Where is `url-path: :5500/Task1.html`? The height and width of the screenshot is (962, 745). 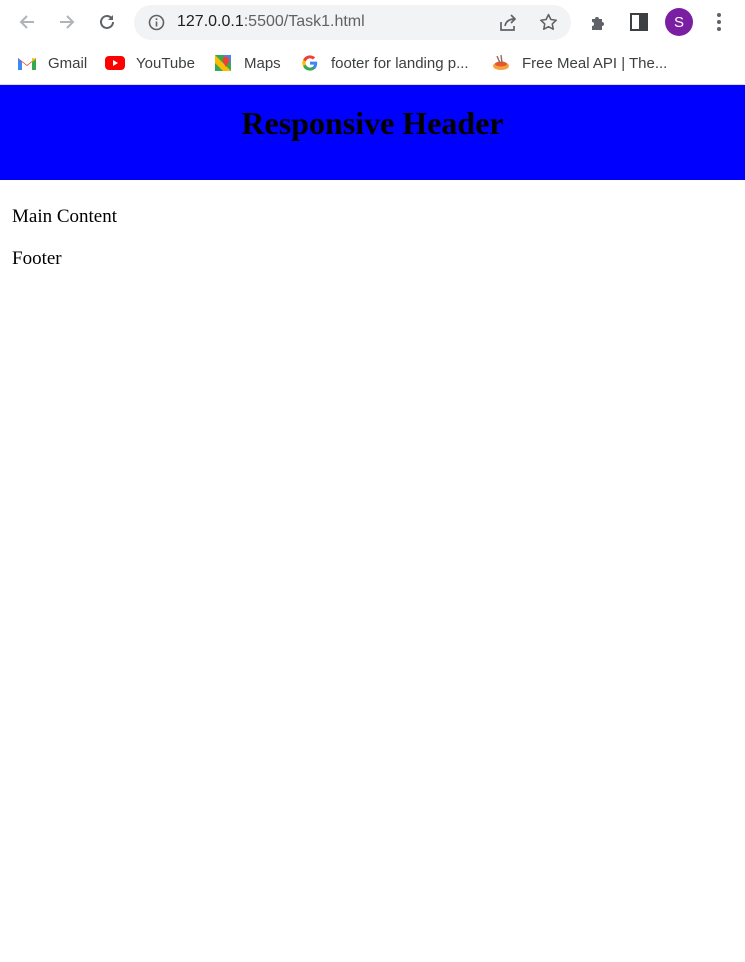
url-path: :5500/Task1.html is located at coordinates (304, 21).